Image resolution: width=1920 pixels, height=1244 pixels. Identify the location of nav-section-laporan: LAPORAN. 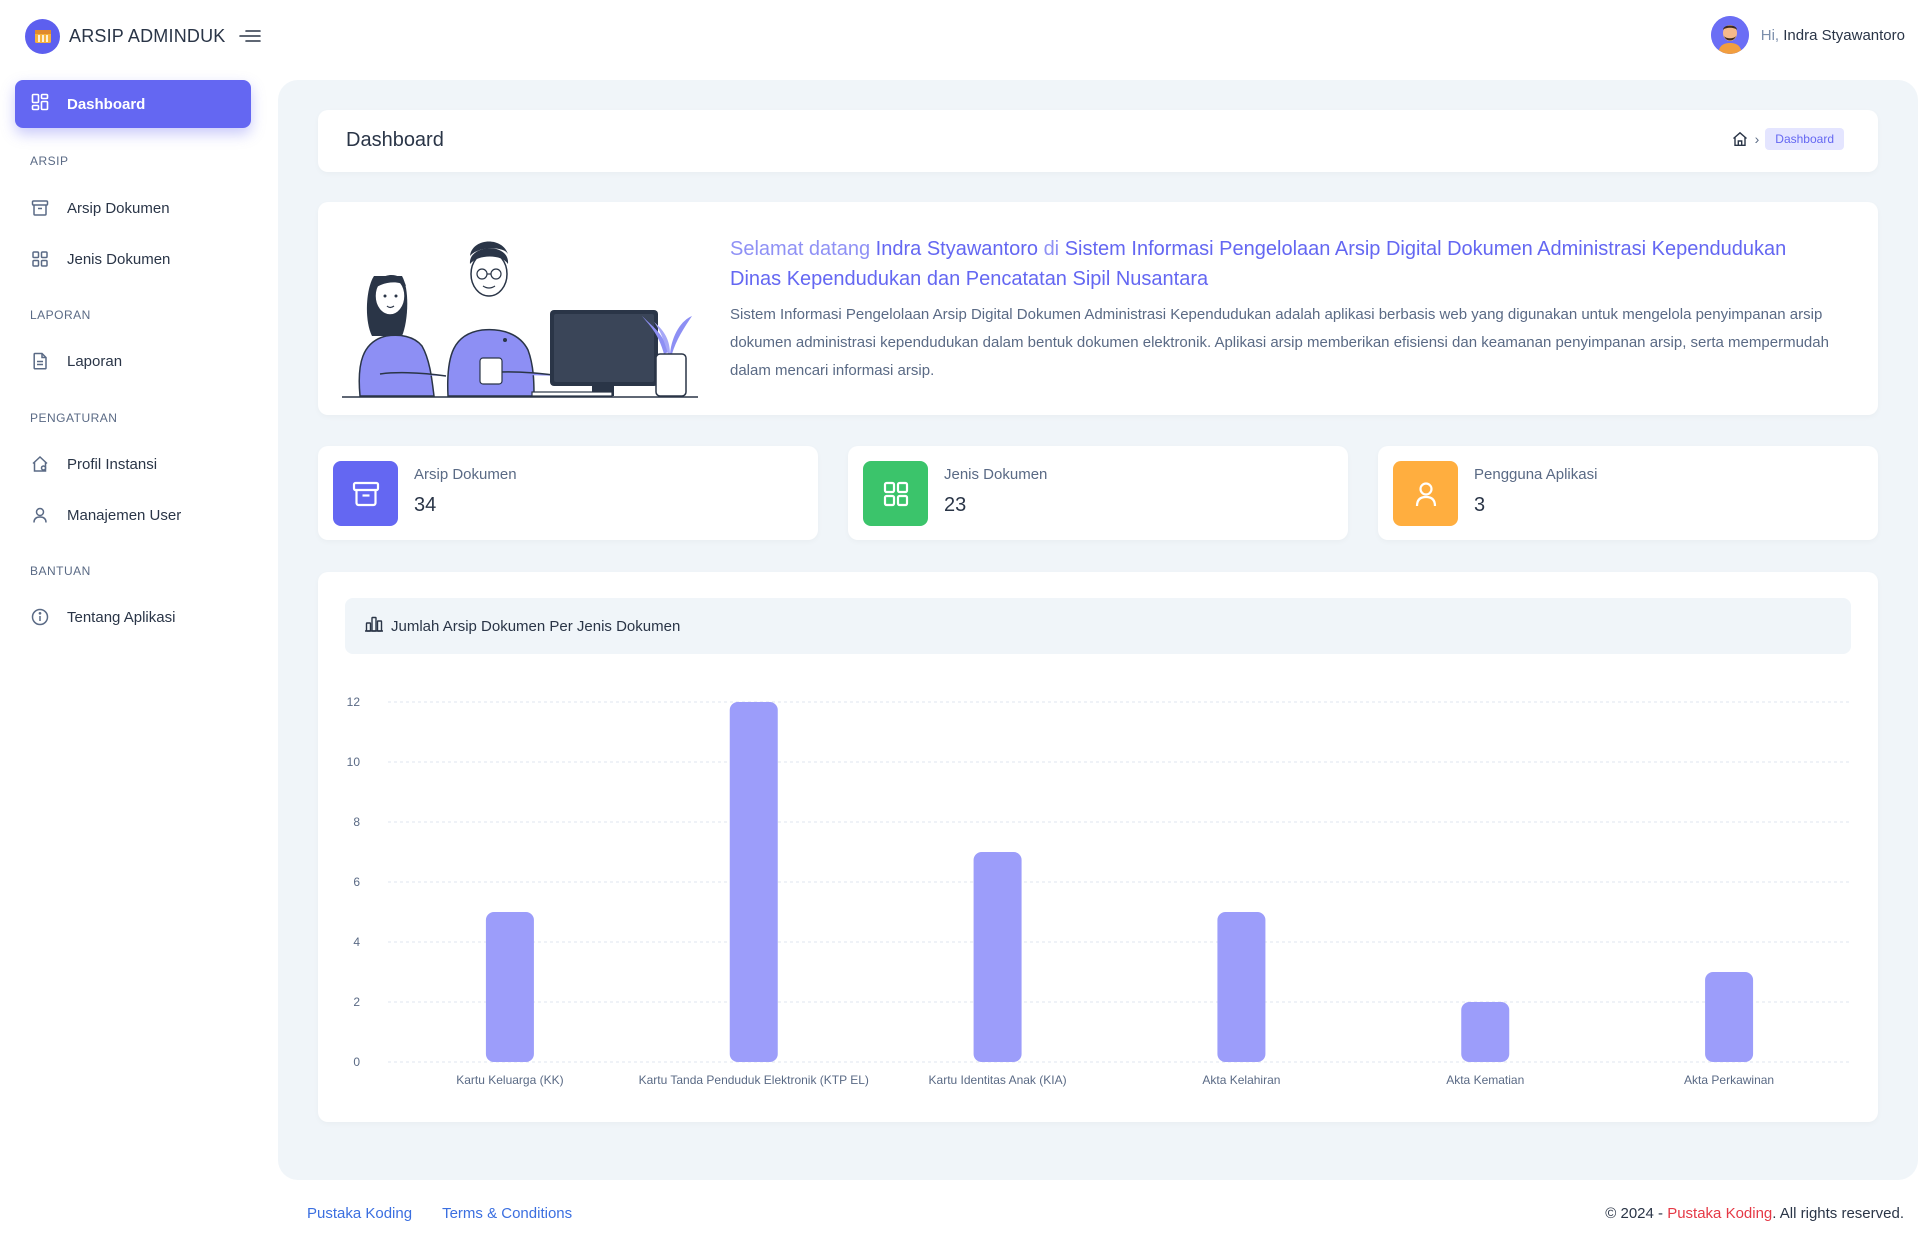
(60, 315).